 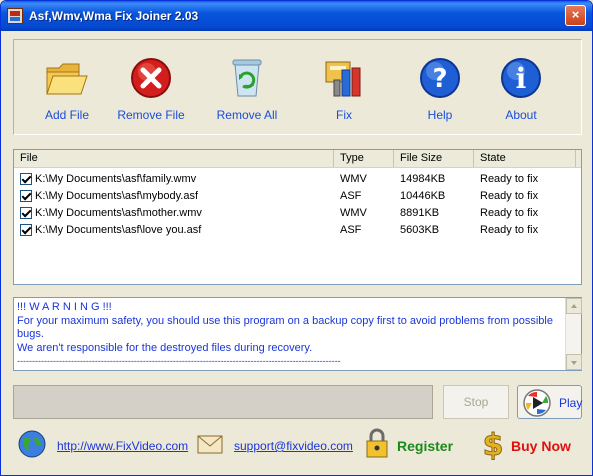 I want to click on folder-open-icon, so click(x=67, y=79).